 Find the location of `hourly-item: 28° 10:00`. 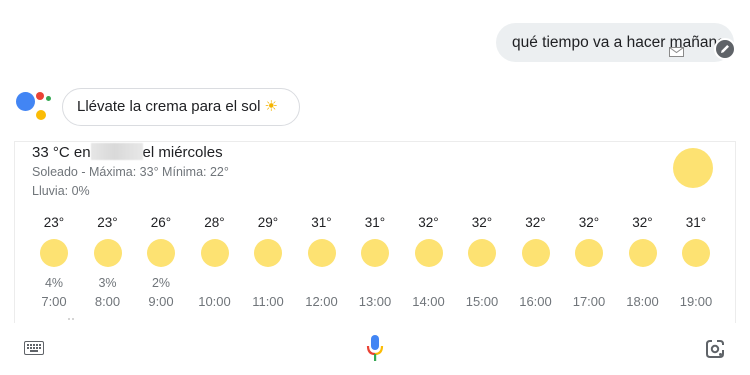

hourly-item: 28° 10:00 is located at coordinates (215, 262).